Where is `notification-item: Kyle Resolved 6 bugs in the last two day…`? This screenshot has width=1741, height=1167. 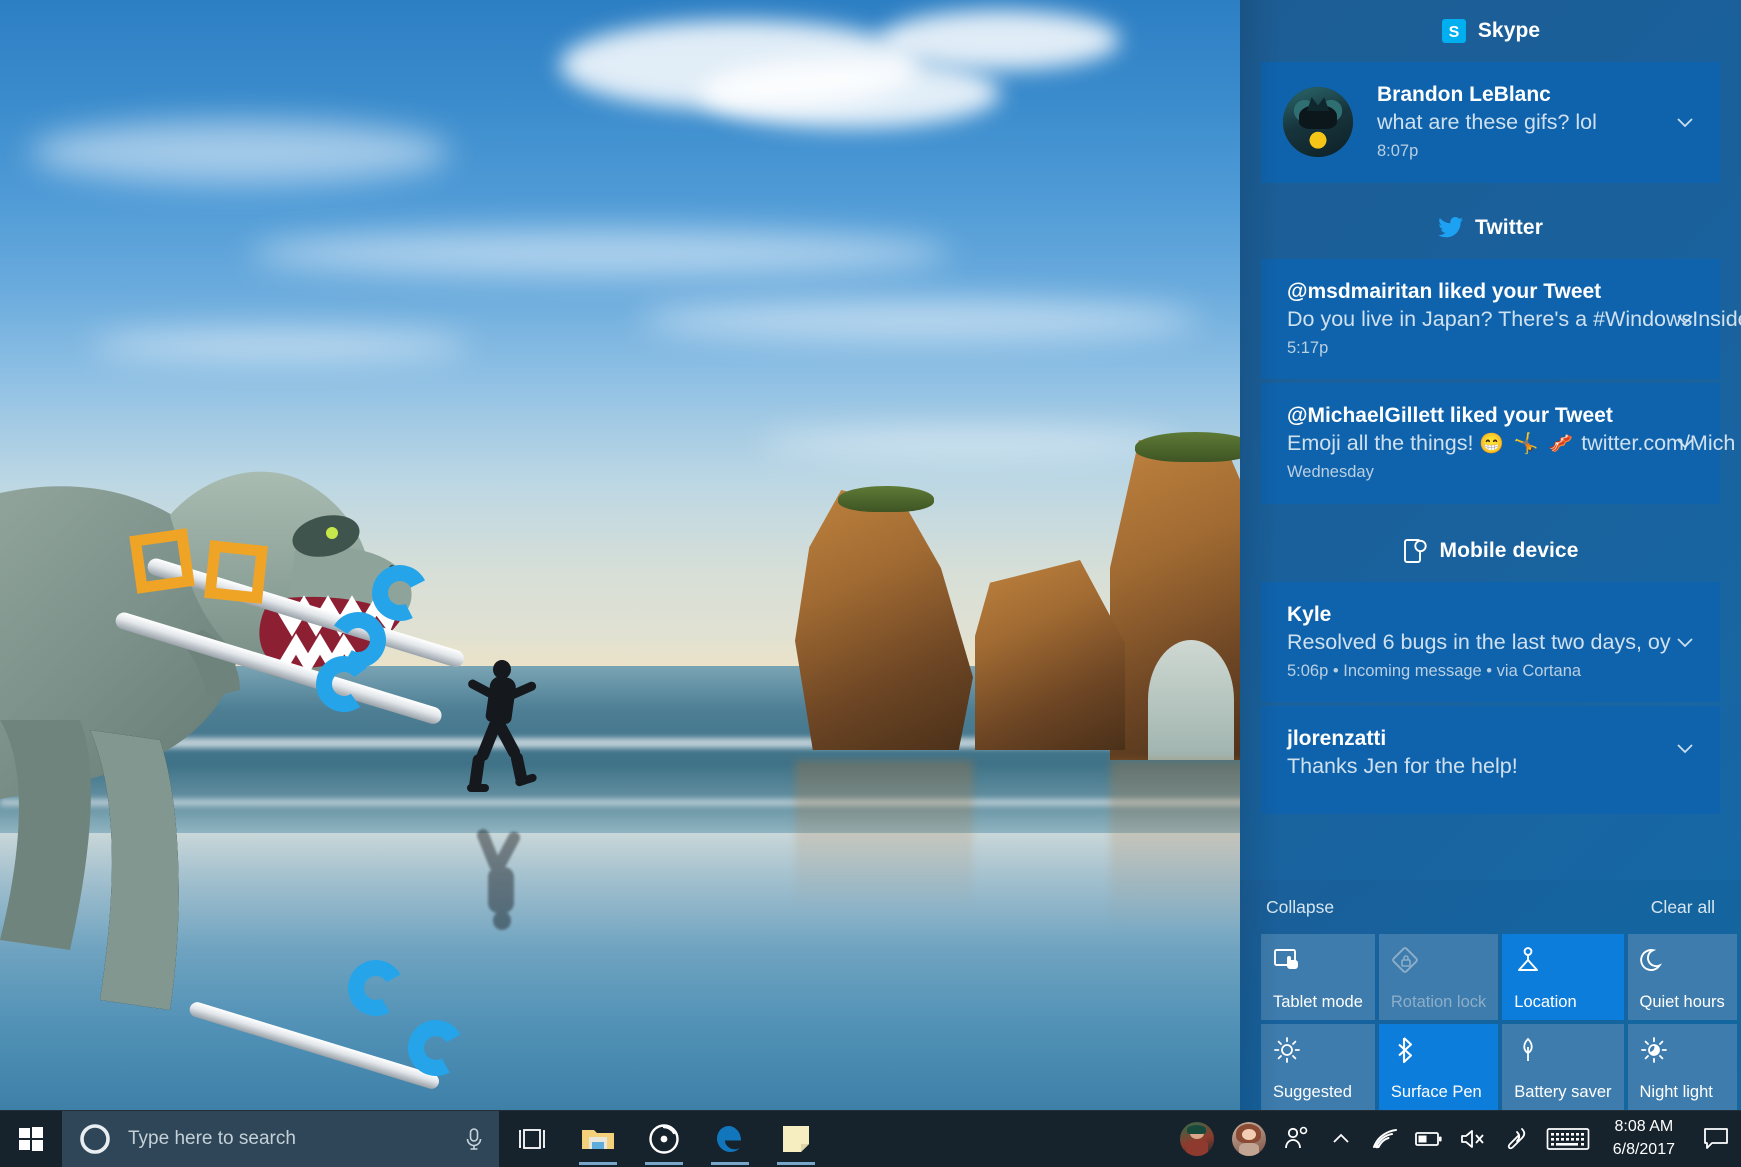 notification-item: Kyle Resolved 6 bugs in the last two day… is located at coordinates (1490, 642).